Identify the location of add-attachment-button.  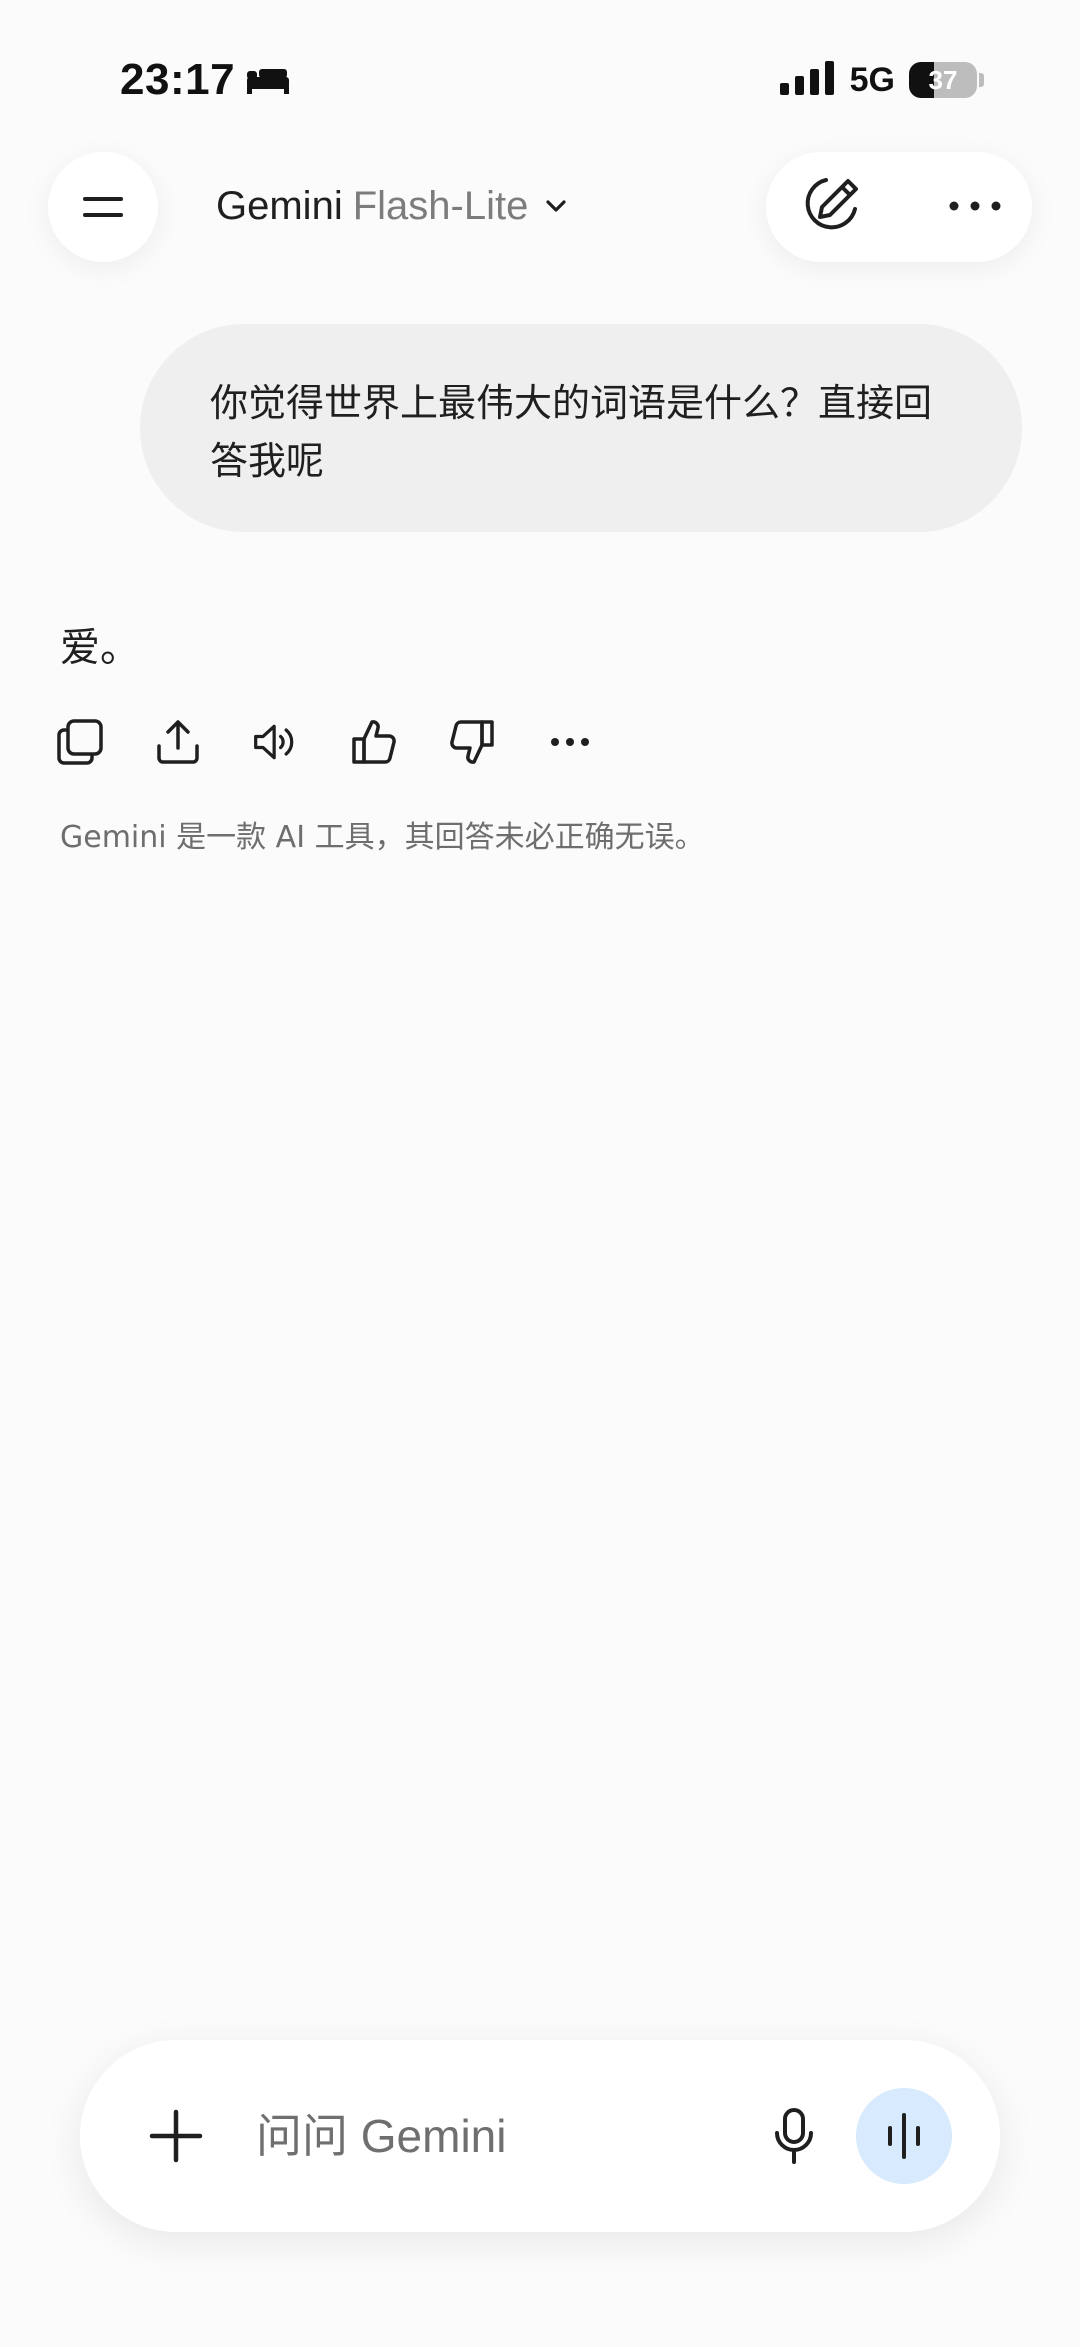
(176, 2136).